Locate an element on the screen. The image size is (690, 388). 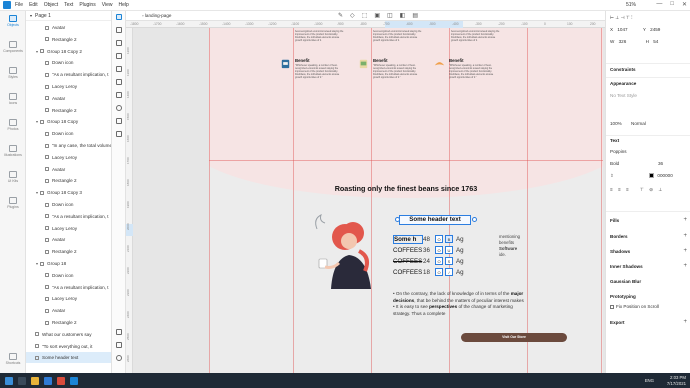
page-selector: ▾ Page 1 is located at coordinates (68, 16).